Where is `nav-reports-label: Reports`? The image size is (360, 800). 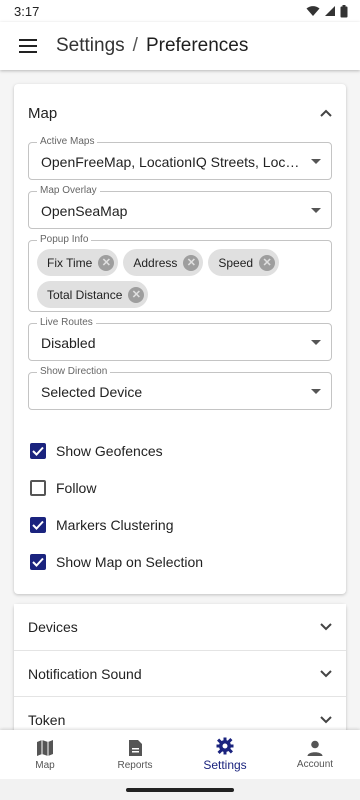 nav-reports-label: Reports is located at coordinates (135, 765).